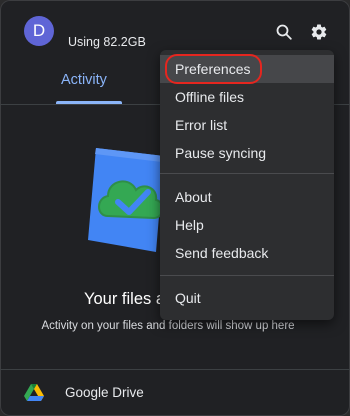 This screenshot has width=350, height=416. I want to click on tab-activity: Activity, so click(84, 80).